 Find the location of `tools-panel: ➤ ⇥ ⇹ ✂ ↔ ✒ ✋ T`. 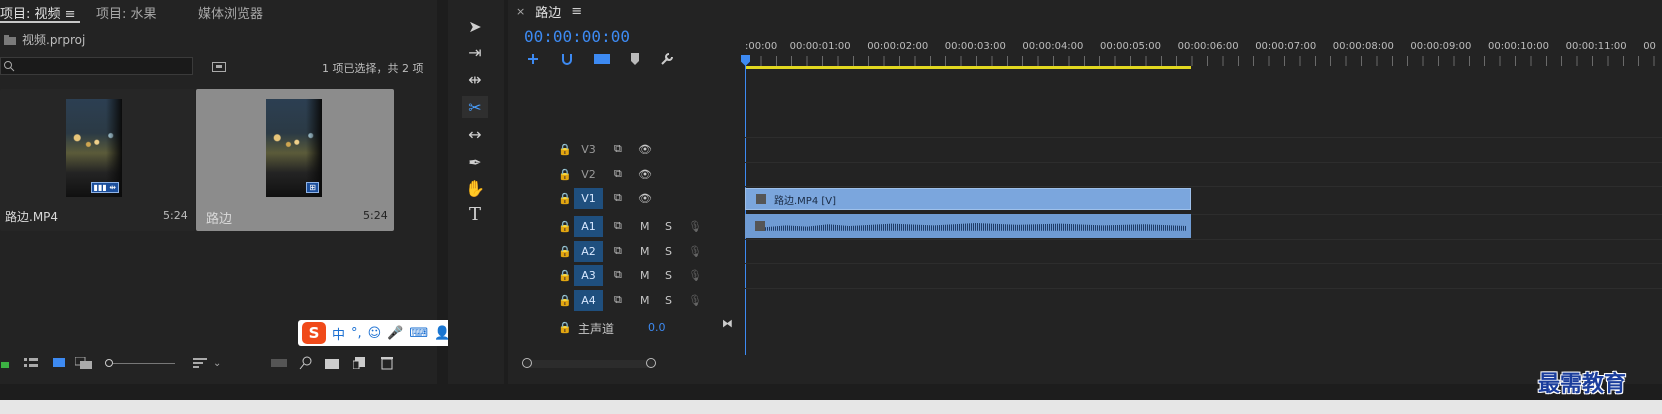

tools-panel: ➤ ⇥ ⇹ ✂ ↔ ✒ ✋ T is located at coordinates (476, 192).